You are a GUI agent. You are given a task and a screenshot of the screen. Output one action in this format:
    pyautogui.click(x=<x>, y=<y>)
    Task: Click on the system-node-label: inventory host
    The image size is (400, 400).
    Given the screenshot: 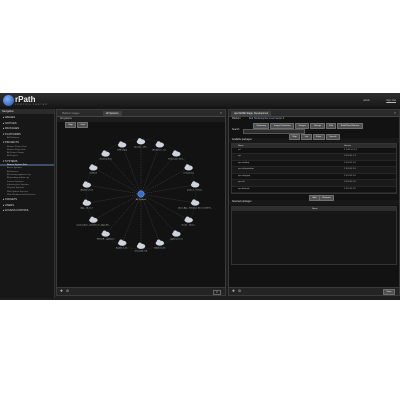 What is the action you would take?
    pyautogui.click(x=105, y=159)
    